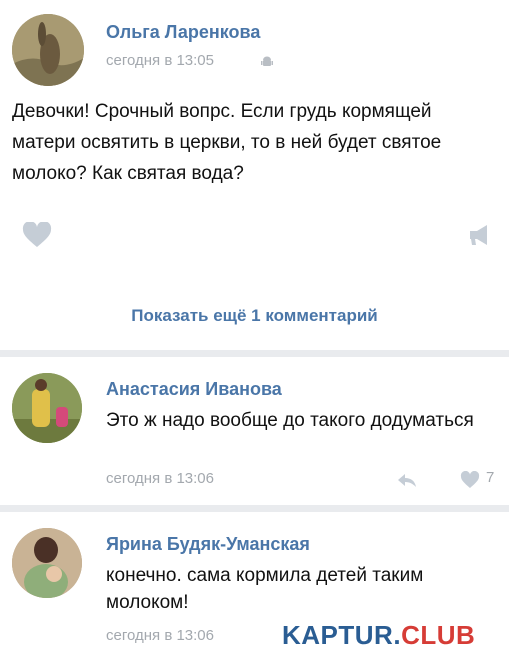  I want to click on reply-arrow-icon, so click(407, 480).